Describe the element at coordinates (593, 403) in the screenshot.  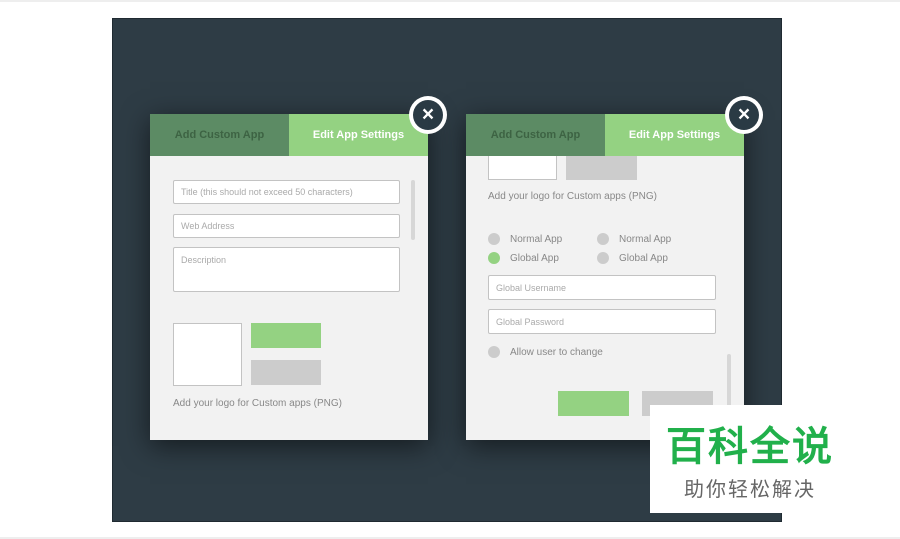
I see `save-button` at that location.